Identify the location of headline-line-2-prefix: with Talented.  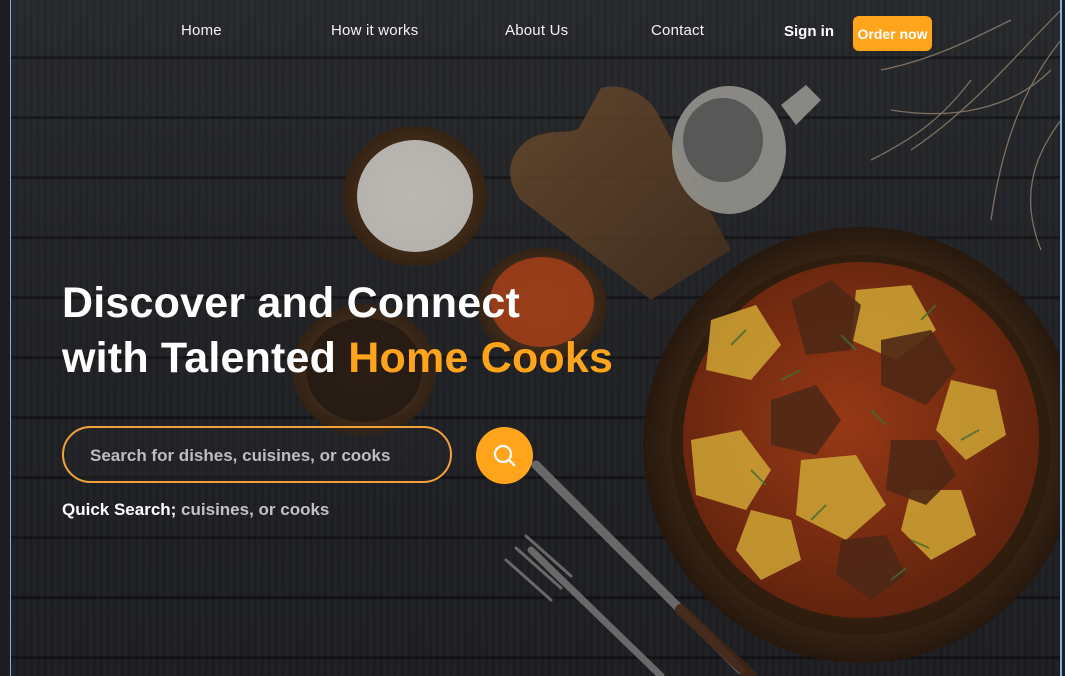
(205, 358).